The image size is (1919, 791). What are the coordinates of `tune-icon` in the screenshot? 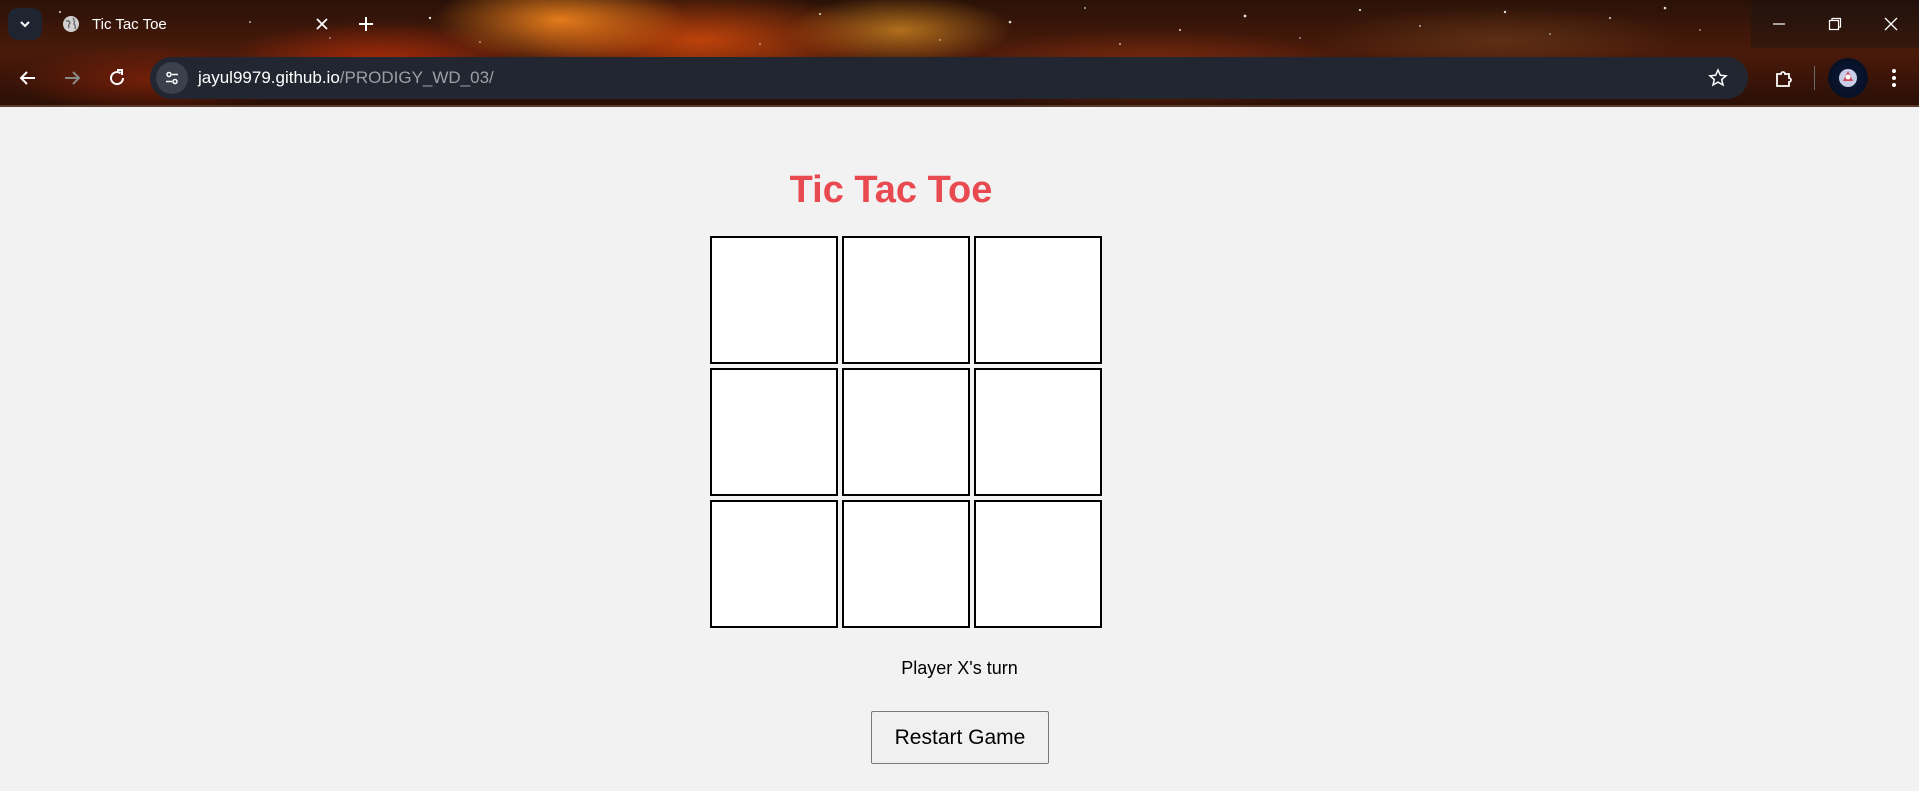 It's located at (172, 78).